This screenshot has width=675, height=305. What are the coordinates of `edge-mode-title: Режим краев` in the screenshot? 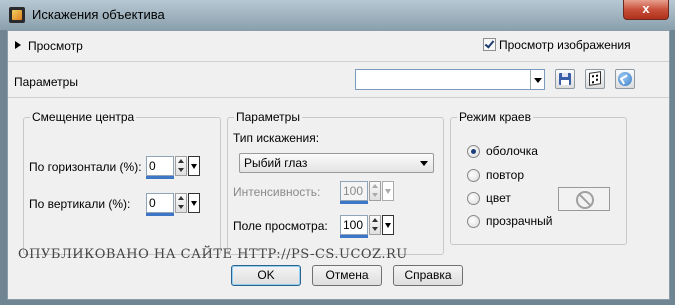 It's located at (495, 117).